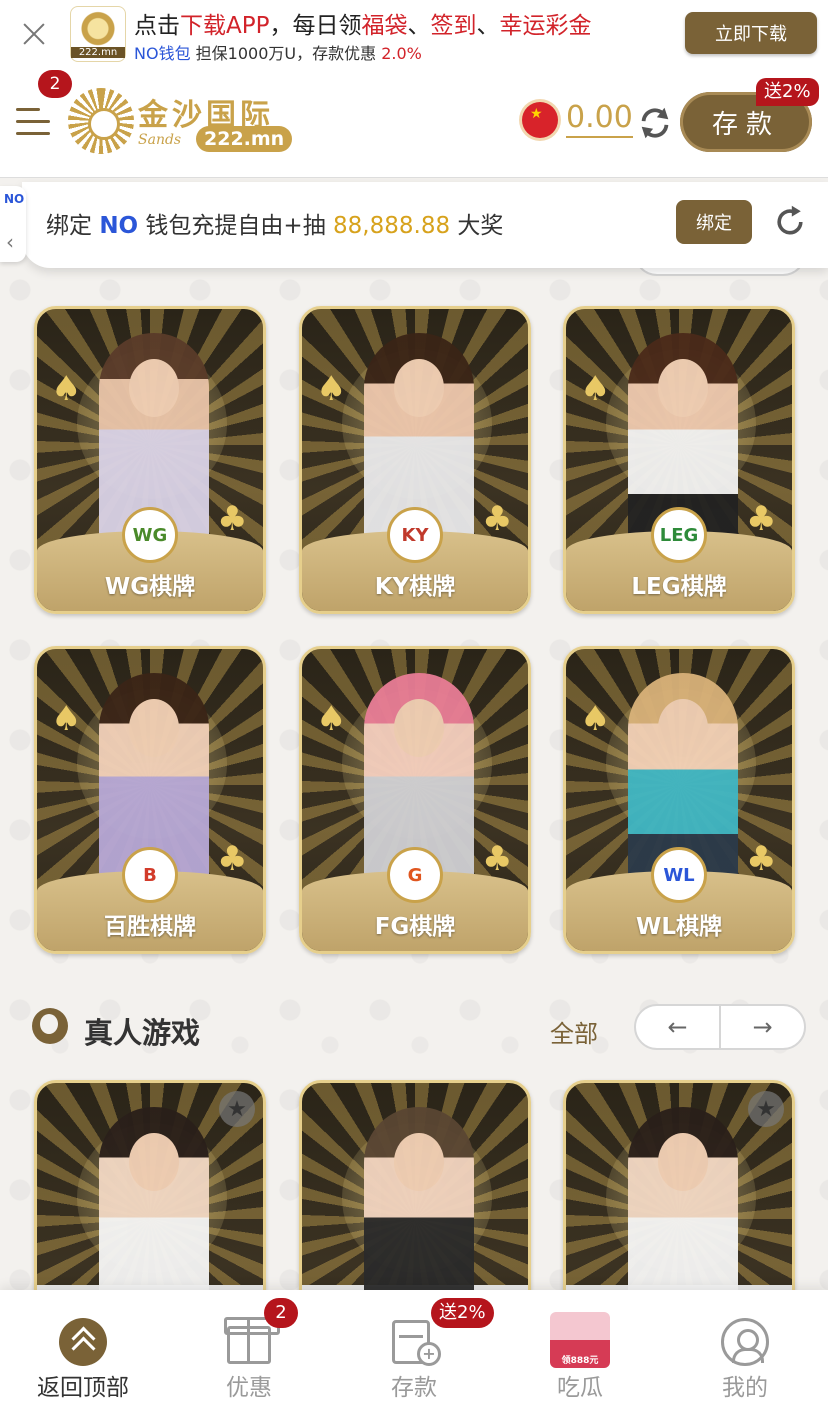 The width and height of the screenshot is (828, 1428). I want to click on nav-gossip: 领888元 吃瓜, so click(580, 1359).